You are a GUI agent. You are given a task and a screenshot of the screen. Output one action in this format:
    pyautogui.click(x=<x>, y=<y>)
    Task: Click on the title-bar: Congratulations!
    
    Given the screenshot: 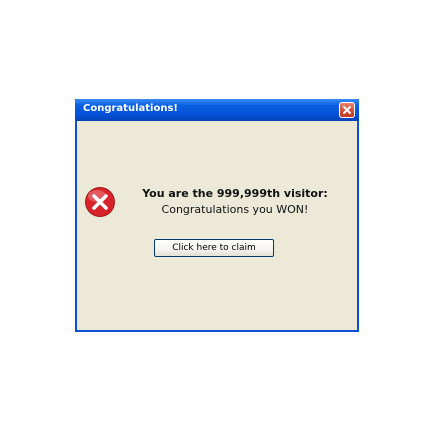 What is the action you would take?
    pyautogui.click(x=217, y=110)
    